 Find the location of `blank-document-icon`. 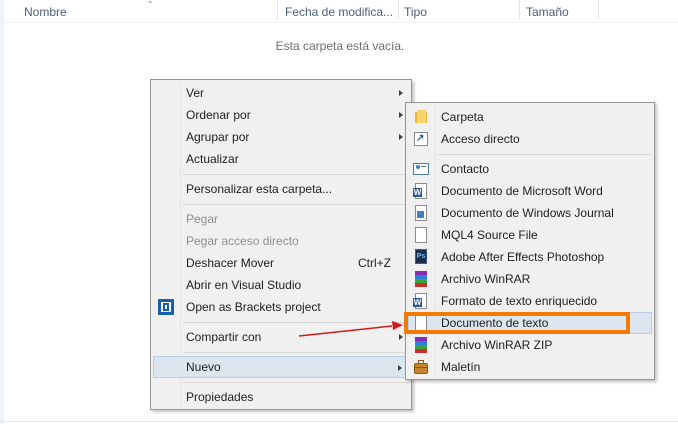

blank-document-icon is located at coordinates (421, 235).